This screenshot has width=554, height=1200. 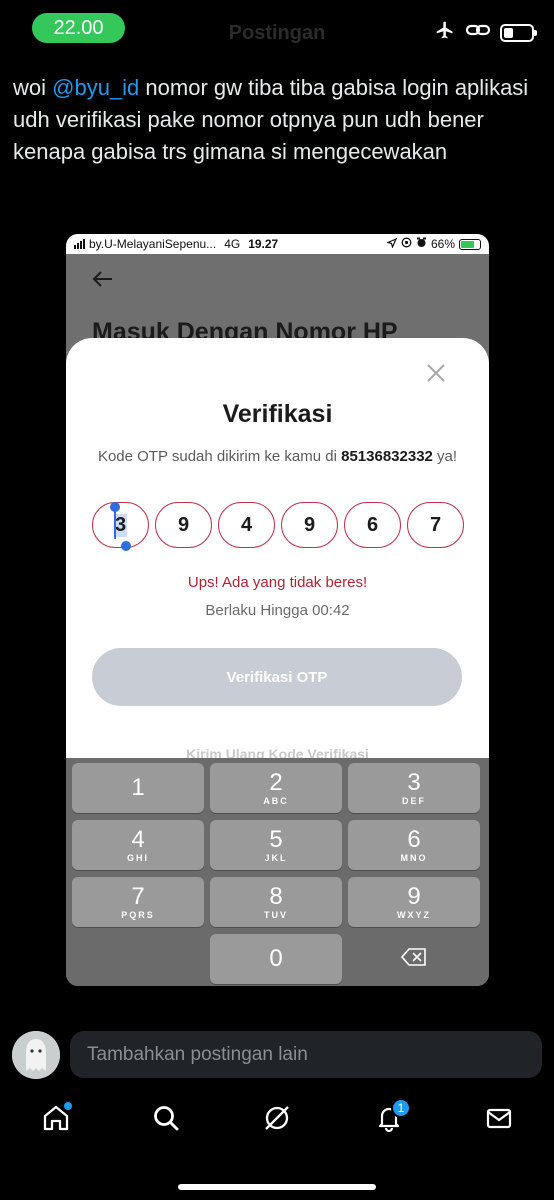 What do you see at coordinates (414, 782) in the screenshot?
I see `key-digit: 3` at bounding box center [414, 782].